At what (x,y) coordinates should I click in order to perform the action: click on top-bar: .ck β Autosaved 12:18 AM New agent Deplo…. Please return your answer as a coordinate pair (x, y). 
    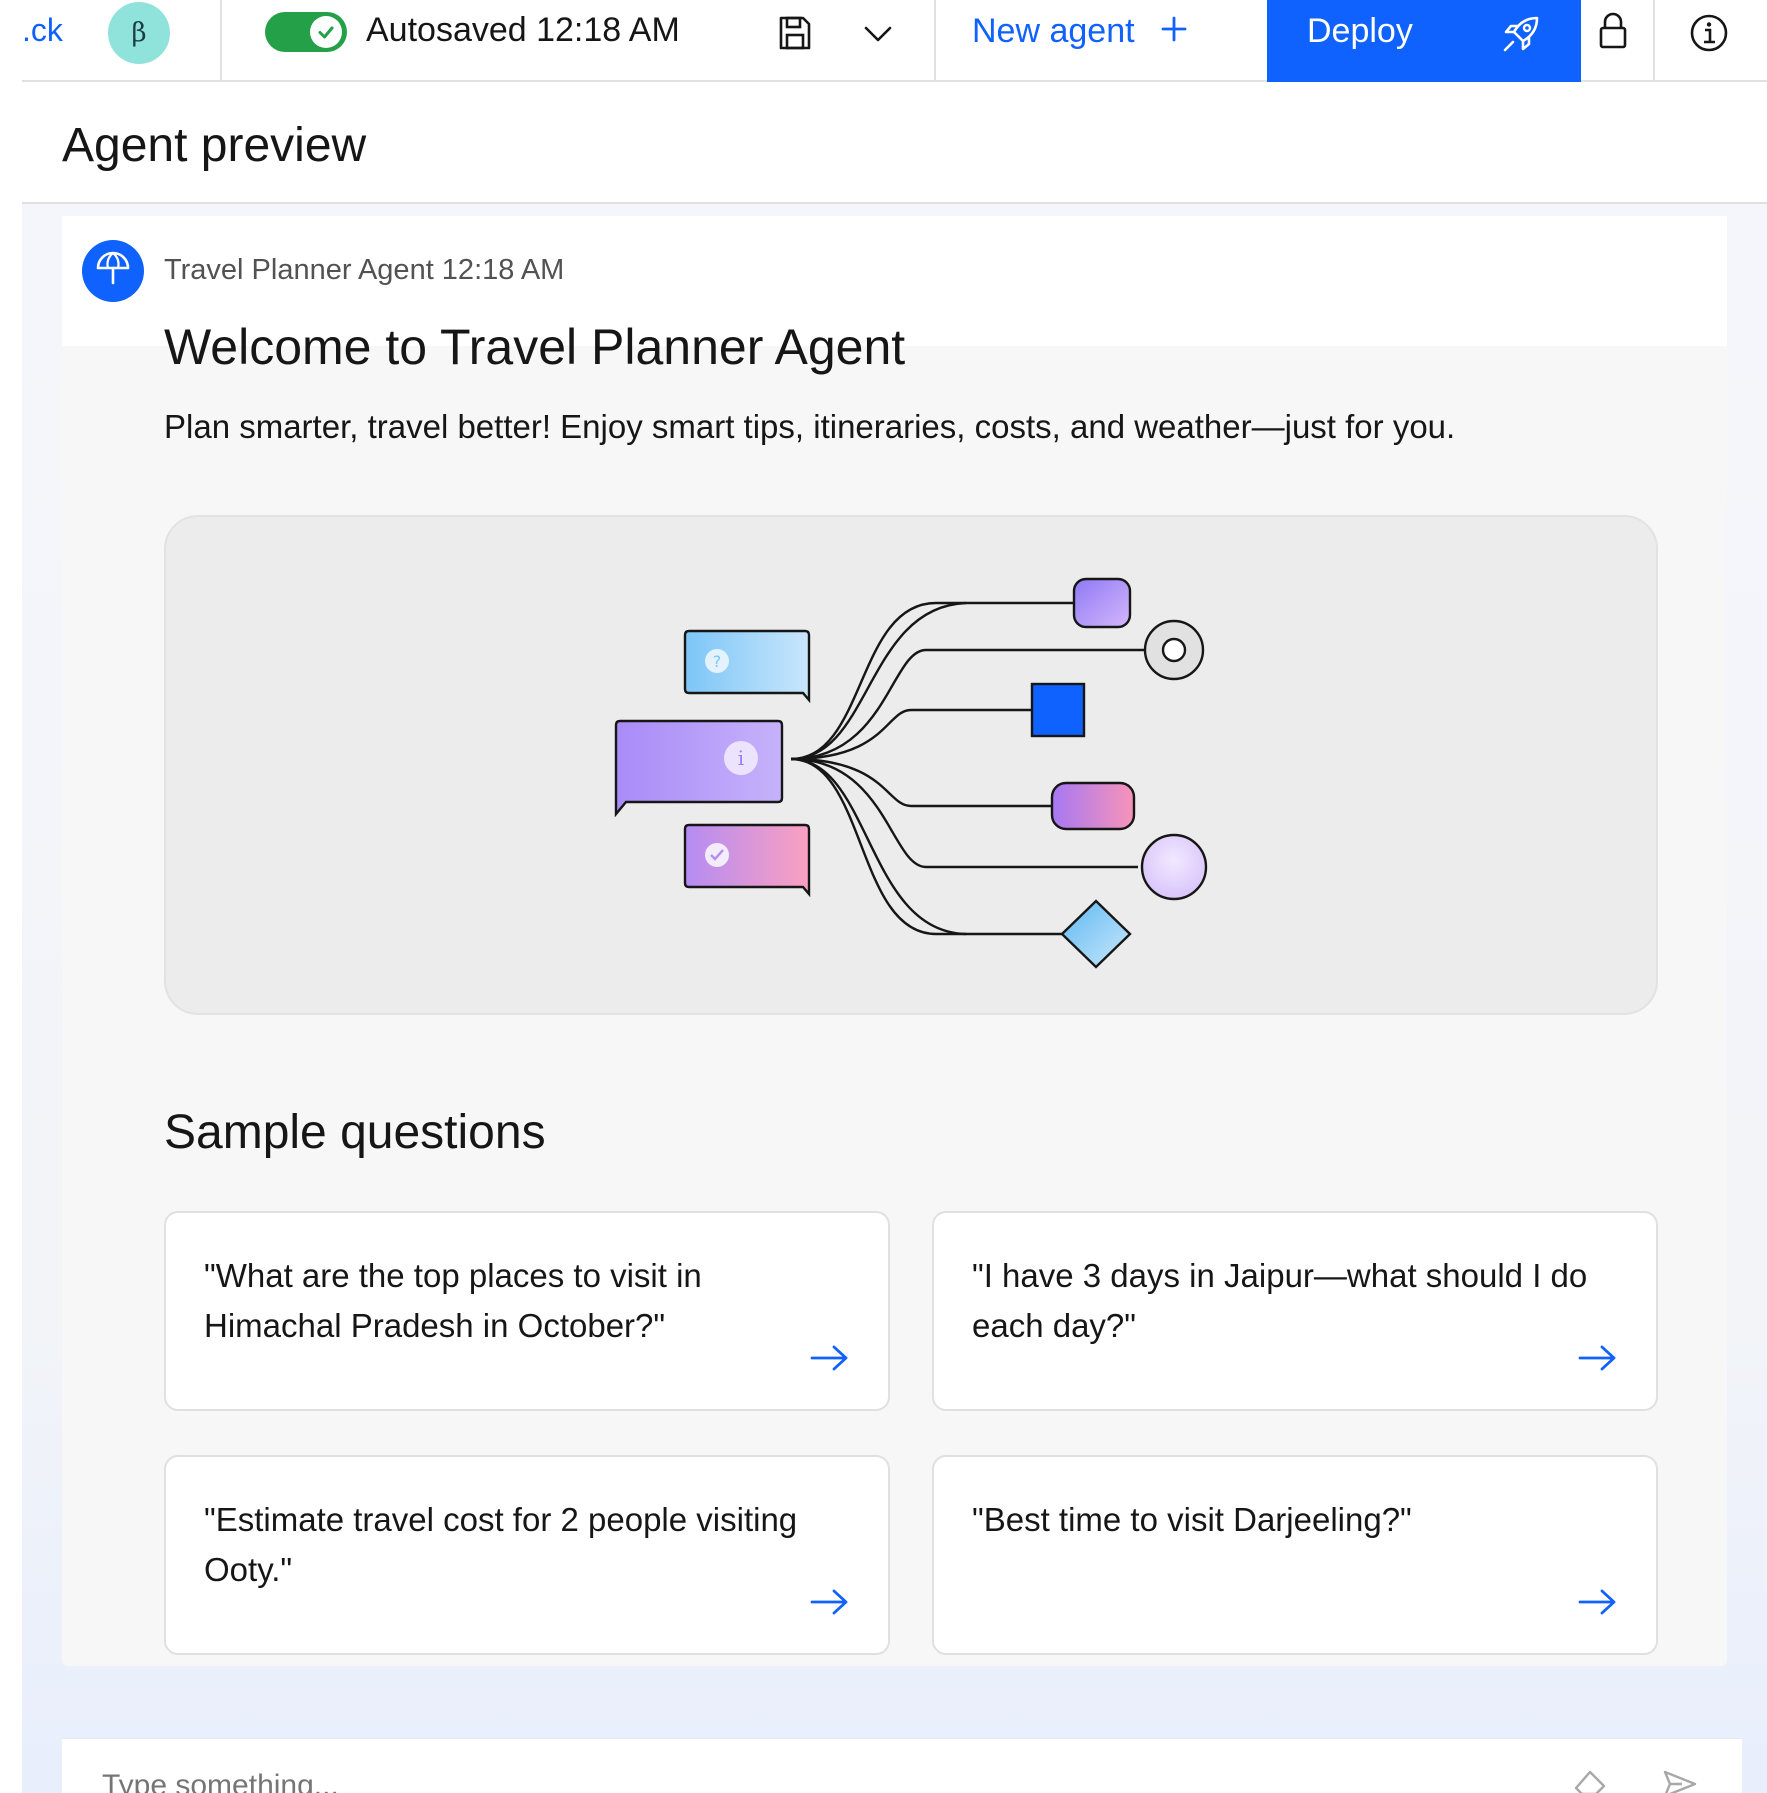
    Looking at the image, I should click on (894, 41).